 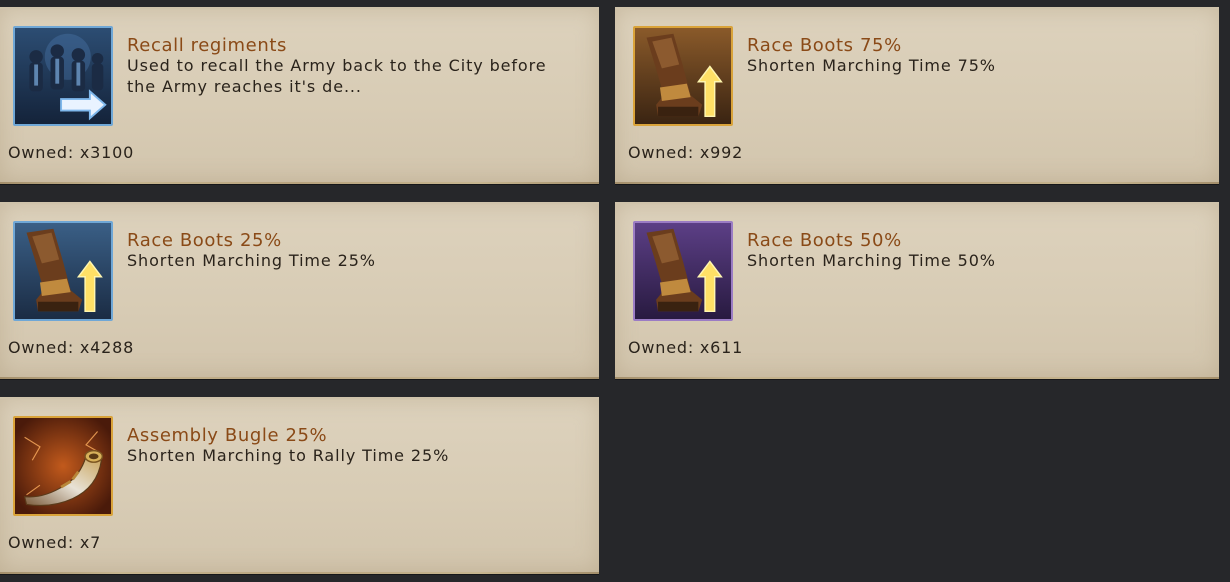 What do you see at coordinates (227, 435) in the screenshot?
I see `item-title: Assembly Bugle 25%` at bounding box center [227, 435].